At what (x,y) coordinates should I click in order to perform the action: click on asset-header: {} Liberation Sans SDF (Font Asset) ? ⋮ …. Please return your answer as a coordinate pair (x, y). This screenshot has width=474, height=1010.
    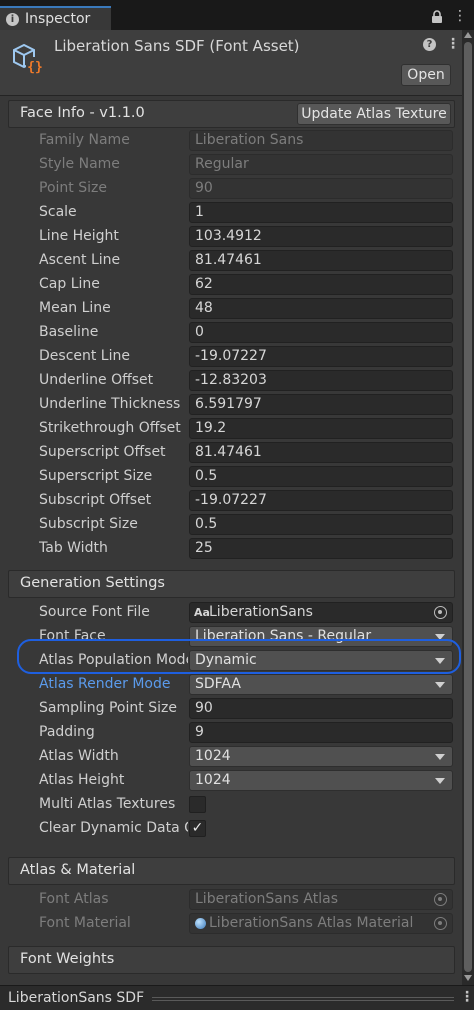
    Looking at the image, I should click on (231, 63).